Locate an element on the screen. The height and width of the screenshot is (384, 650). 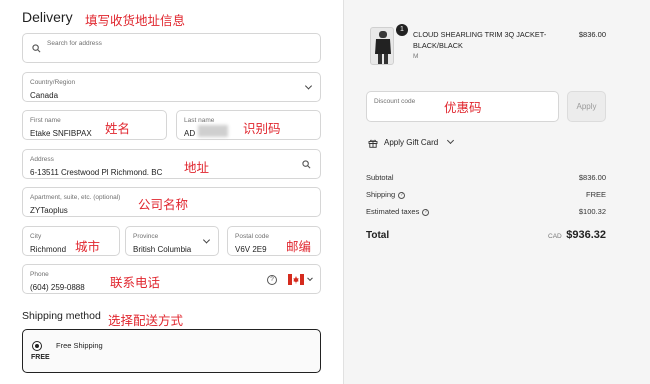
annotation-address: 地址 is located at coordinates (197, 167).